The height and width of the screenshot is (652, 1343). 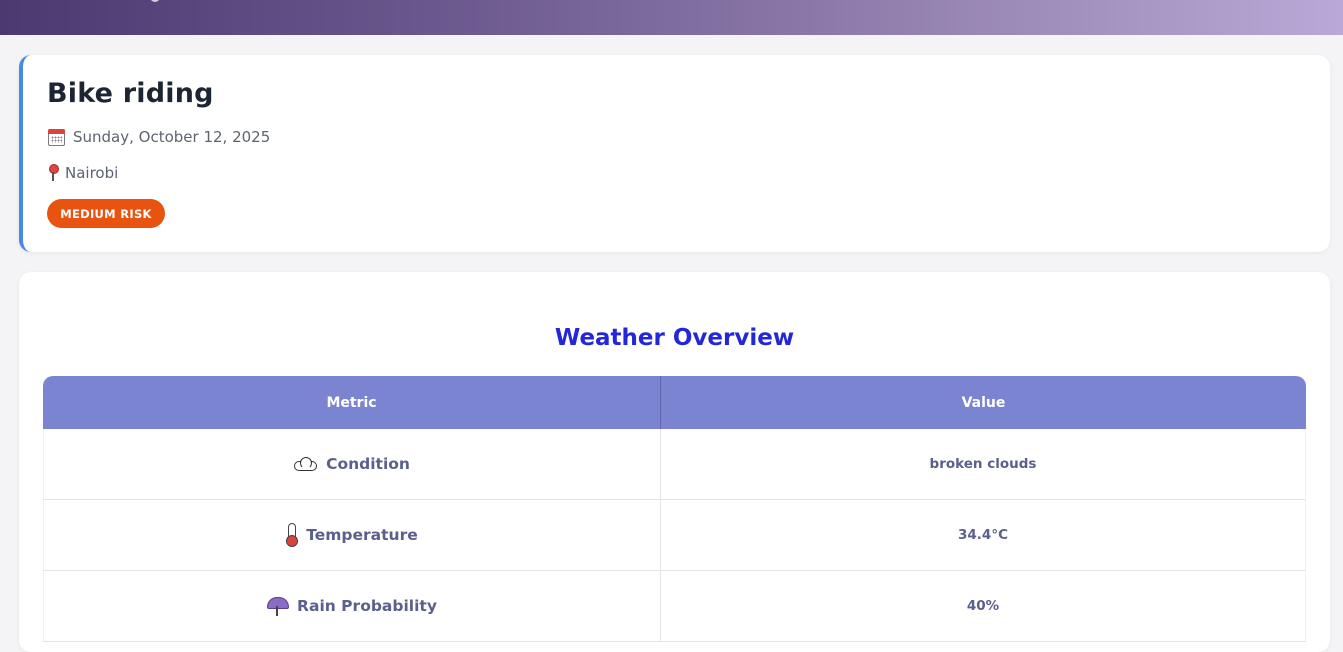 I want to click on event-location: Nairobi, so click(x=92, y=173).